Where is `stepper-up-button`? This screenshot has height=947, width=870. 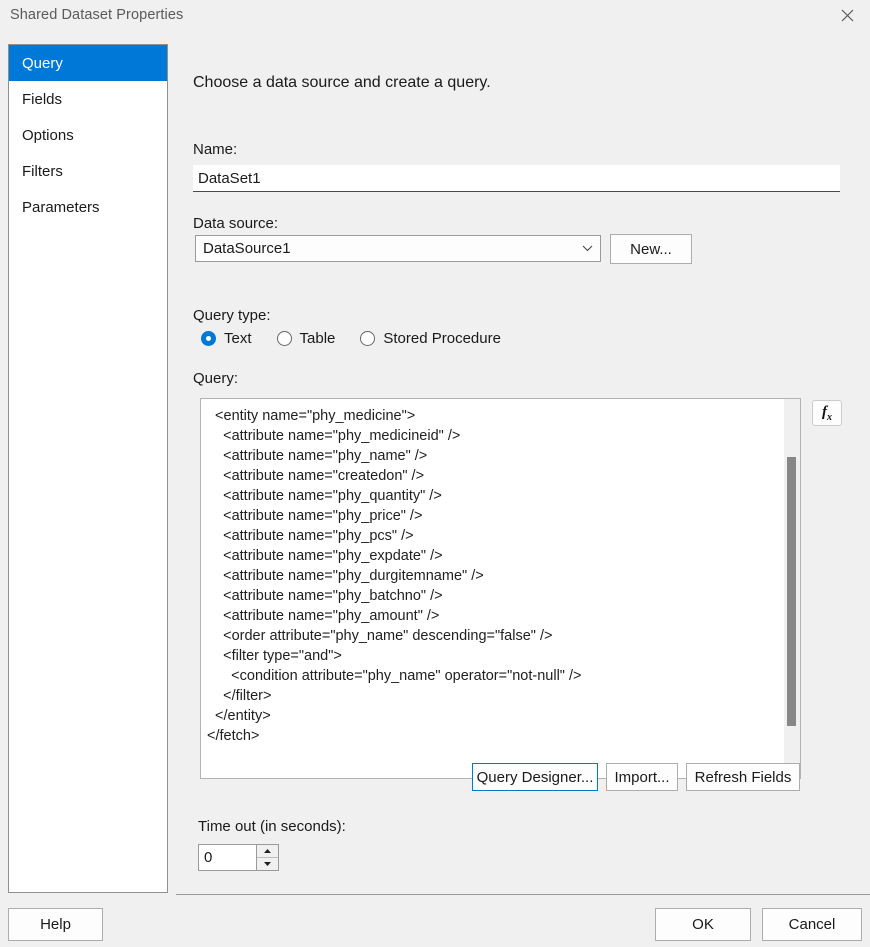
stepper-up-button is located at coordinates (267, 851).